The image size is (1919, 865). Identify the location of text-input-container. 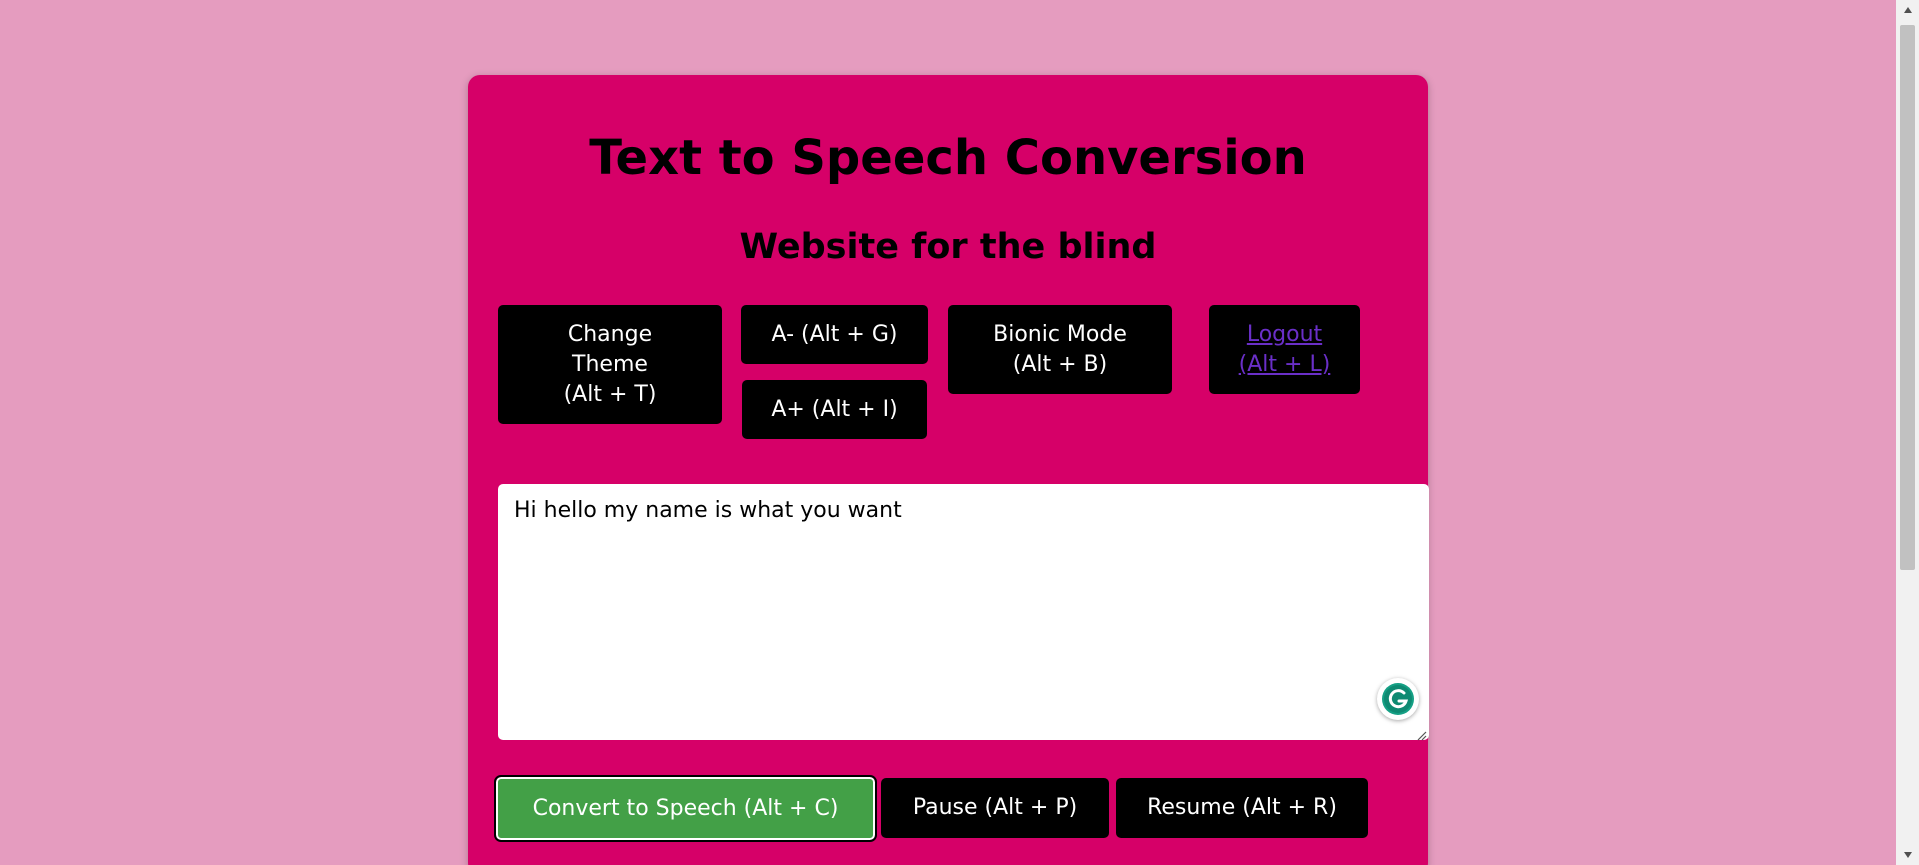
(963, 612).